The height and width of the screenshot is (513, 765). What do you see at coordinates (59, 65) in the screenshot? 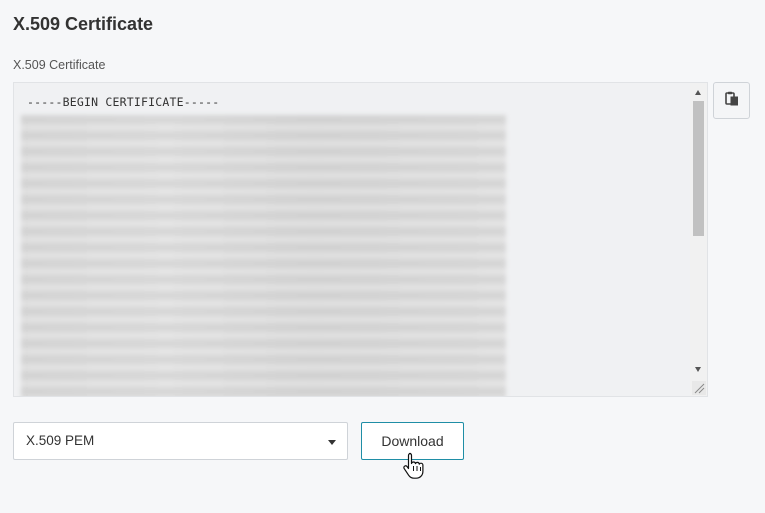
I see `certificate-field-label: X.509 Certificate` at bounding box center [59, 65].